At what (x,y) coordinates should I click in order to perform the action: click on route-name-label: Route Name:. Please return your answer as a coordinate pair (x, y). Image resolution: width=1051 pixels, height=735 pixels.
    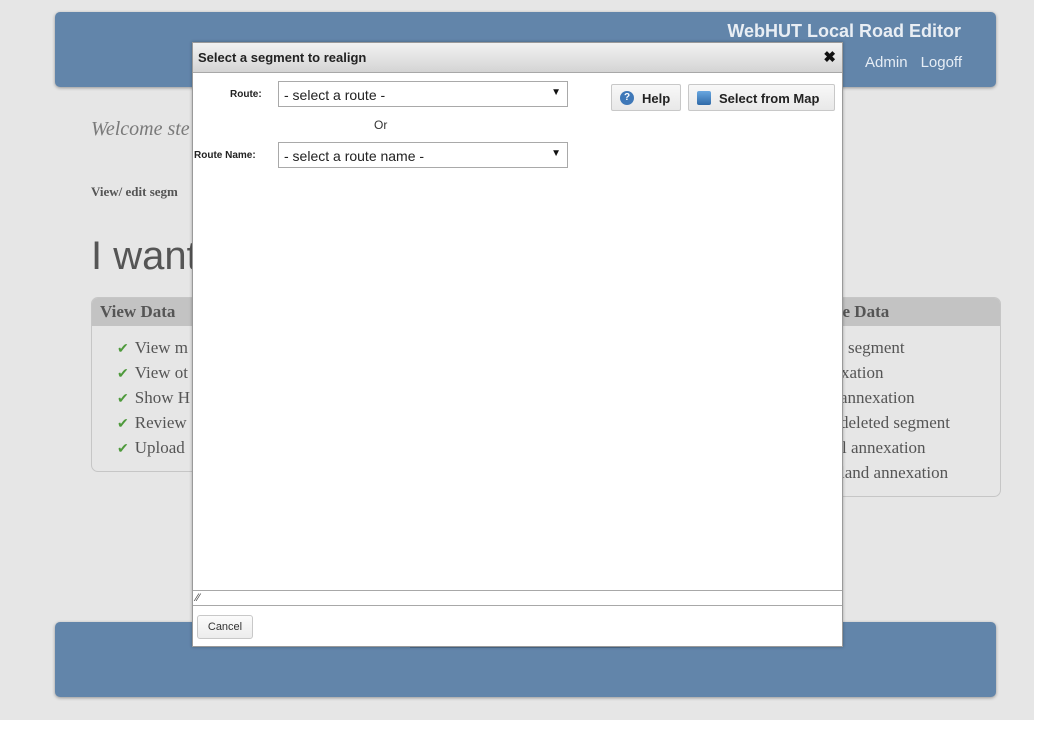
    Looking at the image, I should click on (225, 155).